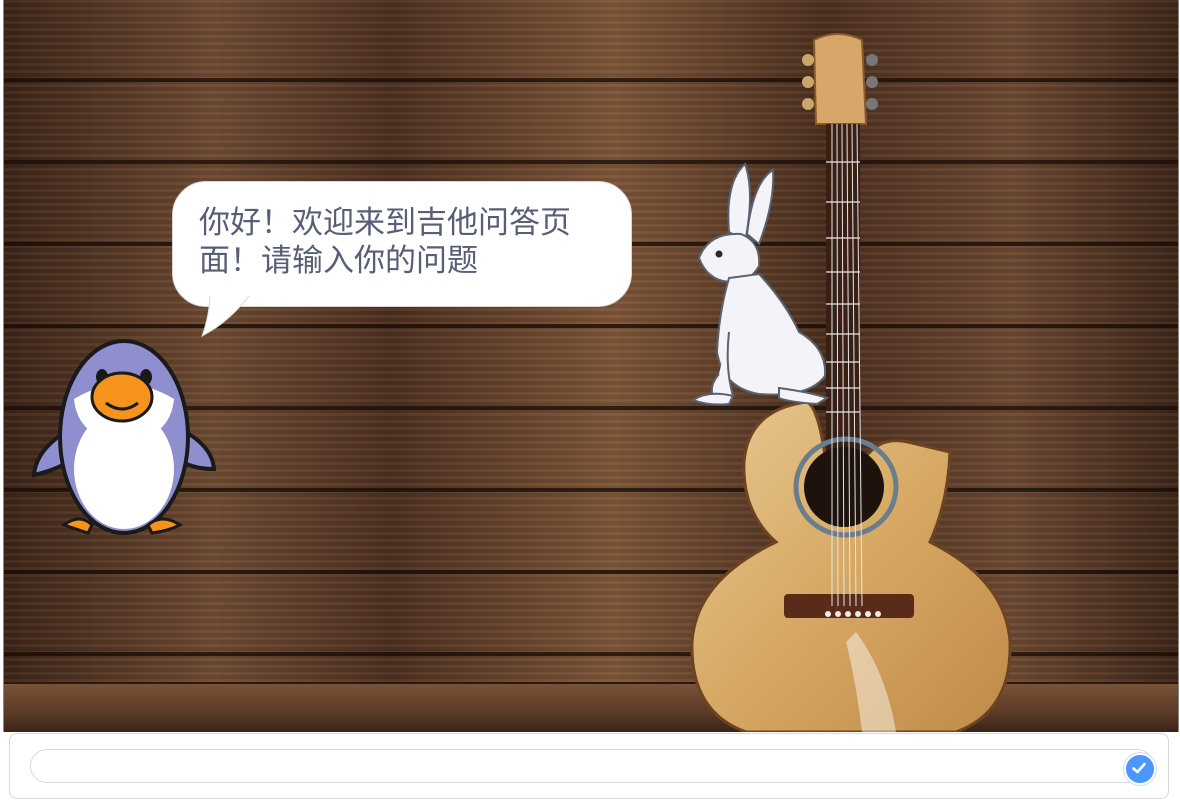 The width and height of the screenshot is (1180, 808). I want to click on check-icon, so click(1139, 768).